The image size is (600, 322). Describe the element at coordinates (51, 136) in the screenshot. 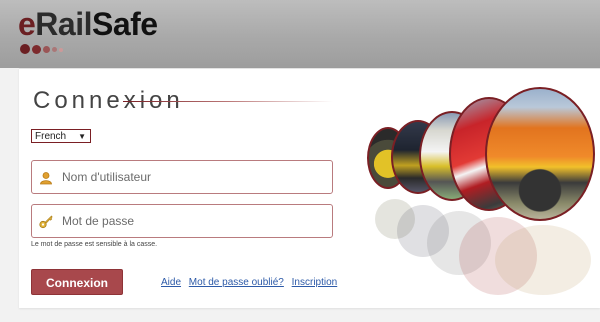

I see `language-value: French` at that location.